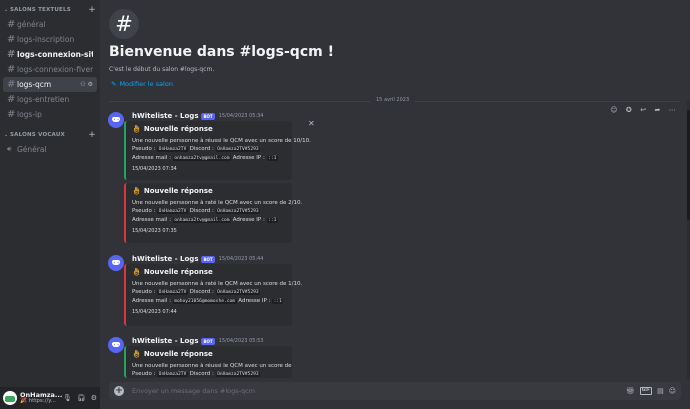  What do you see at coordinates (629, 110) in the screenshot?
I see `app-icon: ✪` at bounding box center [629, 110].